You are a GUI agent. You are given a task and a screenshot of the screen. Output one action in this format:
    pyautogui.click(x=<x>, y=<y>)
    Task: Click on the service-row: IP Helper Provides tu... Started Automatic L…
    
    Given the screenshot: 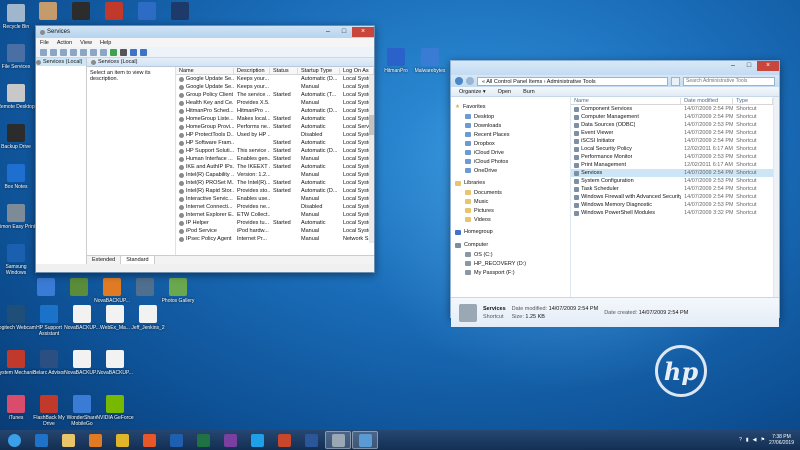 What is the action you would take?
    pyautogui.click(x=275, y=223)
    